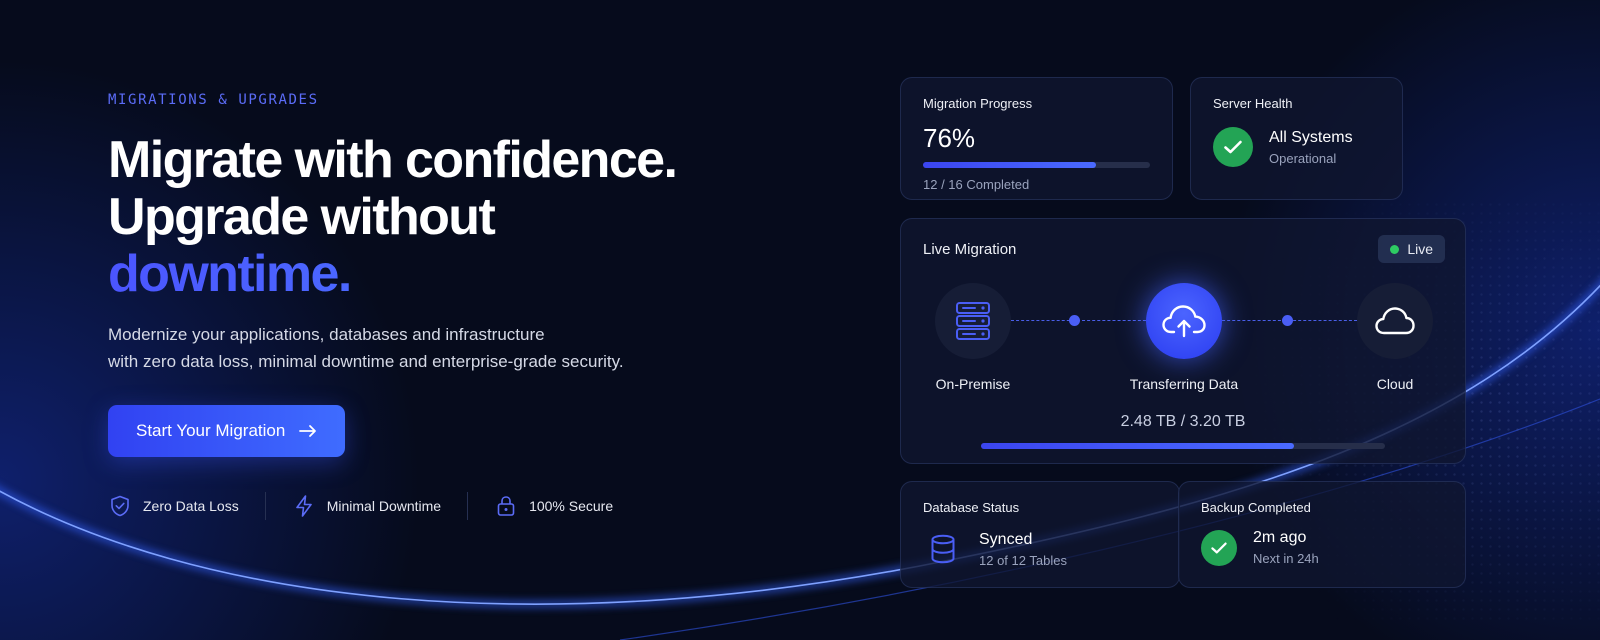 This screenshot has width=1600, height=640. What do you see at coordinates (1183, 421) in the screenshot?
I see `transfer-amount: 2.48 TB / 3.20 TB` at bounding box center [1183, 421].